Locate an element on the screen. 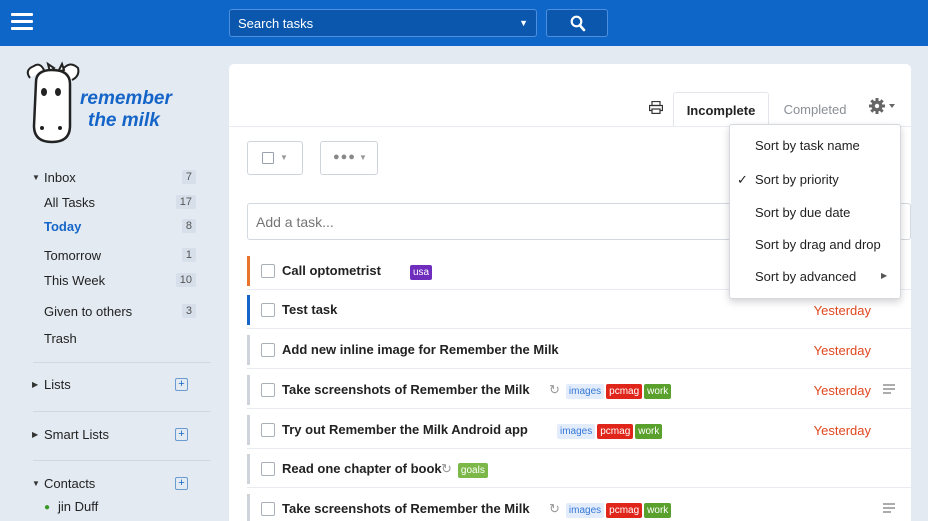  sidebar-item-trash: Trash is located at coordinates (105, 339).